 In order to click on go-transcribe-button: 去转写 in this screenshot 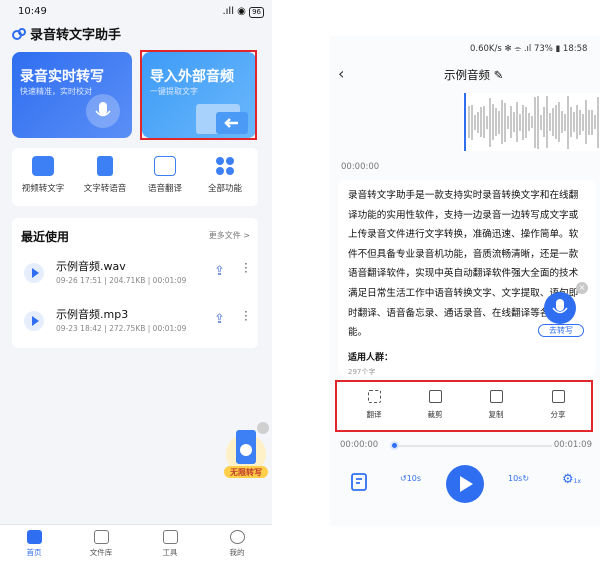, I will do `click(561, 317)`.